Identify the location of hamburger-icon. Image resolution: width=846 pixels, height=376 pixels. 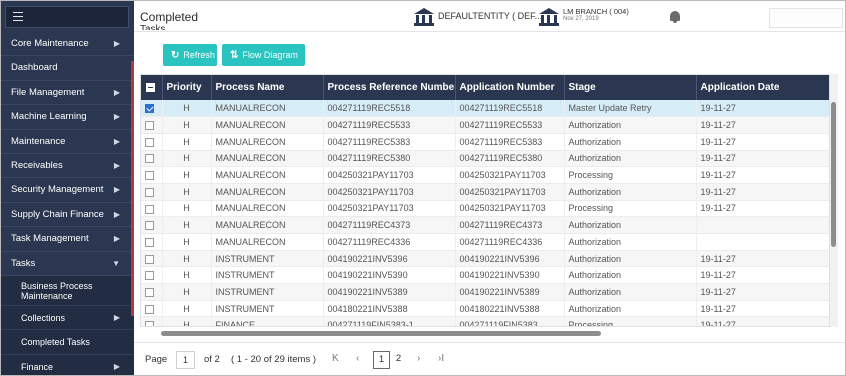
(18, 17).